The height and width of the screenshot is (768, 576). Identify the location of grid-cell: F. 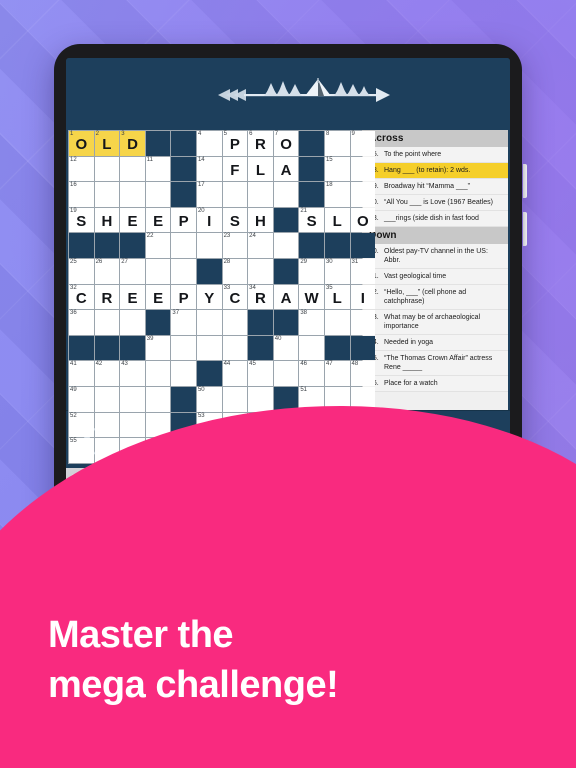
(235, 169).